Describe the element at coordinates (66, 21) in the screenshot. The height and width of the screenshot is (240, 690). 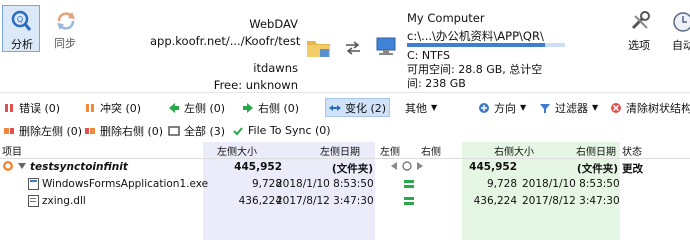
I see `sync-icon` at that location.